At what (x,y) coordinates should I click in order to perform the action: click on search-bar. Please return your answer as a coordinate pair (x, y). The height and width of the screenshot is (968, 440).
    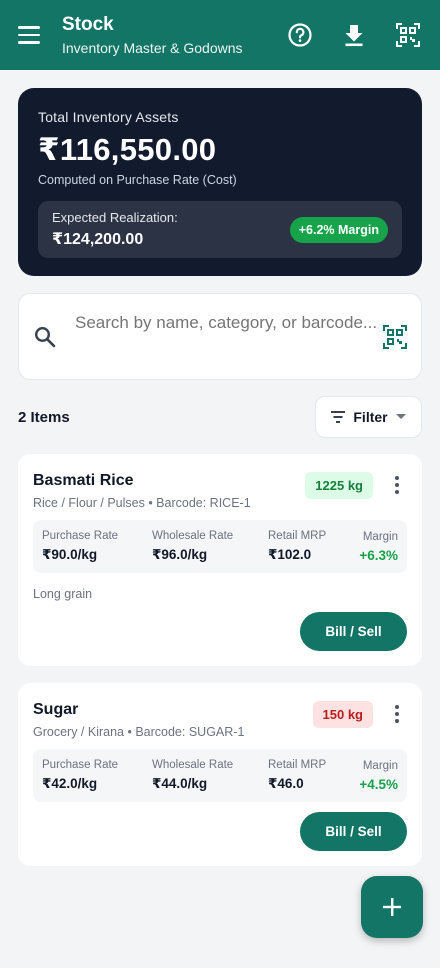
    Looking at the image, I should click on (220, 336).